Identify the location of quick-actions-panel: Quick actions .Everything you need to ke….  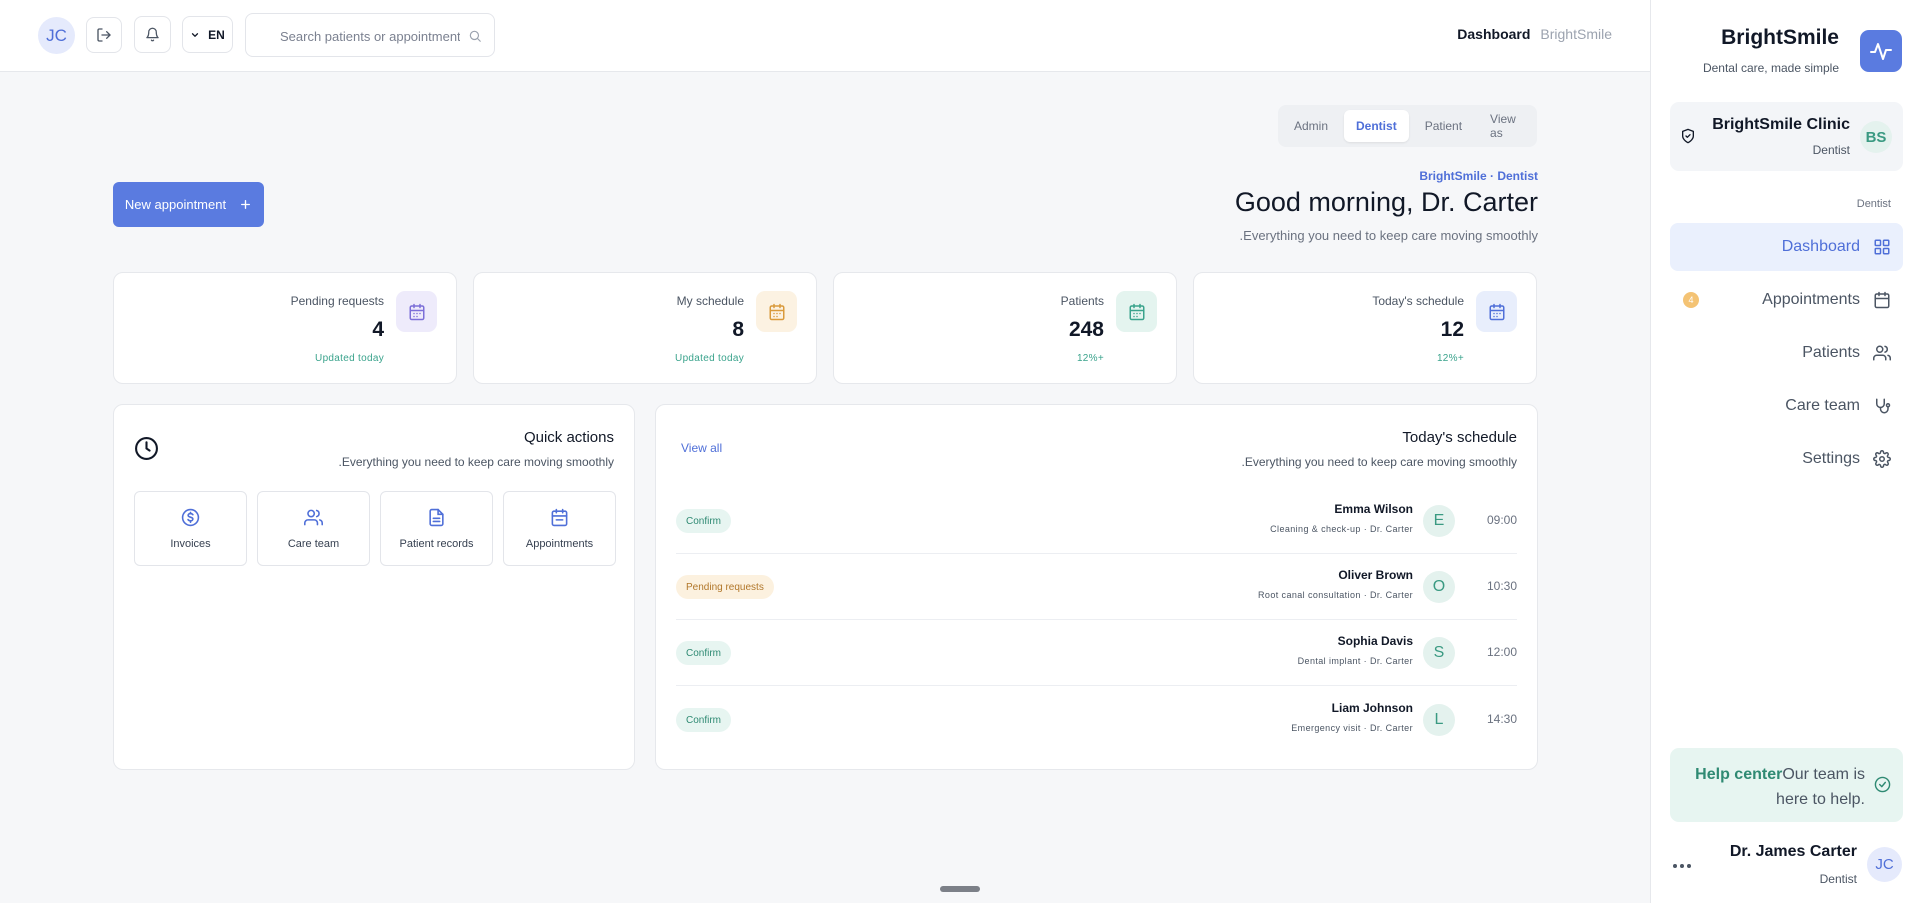
(374, 587).